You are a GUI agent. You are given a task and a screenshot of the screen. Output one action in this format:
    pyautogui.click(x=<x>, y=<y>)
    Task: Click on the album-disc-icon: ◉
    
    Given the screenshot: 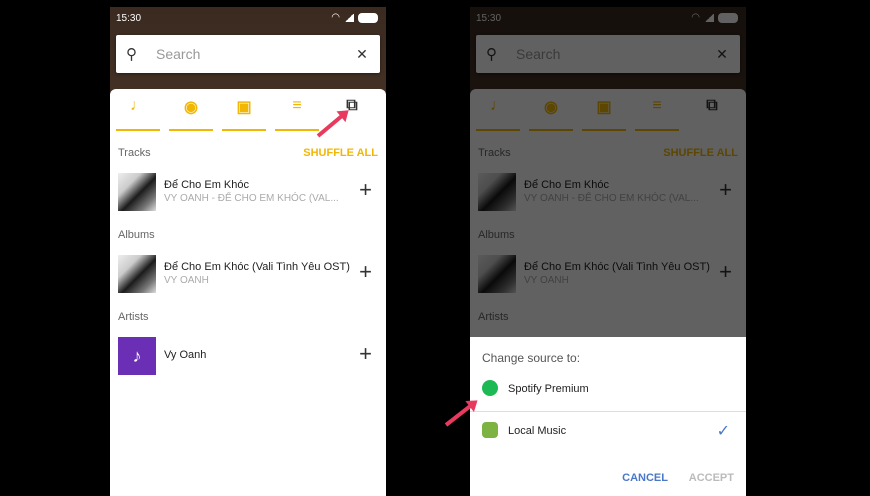 What is the action you would take?
    pyautogui.click(x=191, y=107)
    